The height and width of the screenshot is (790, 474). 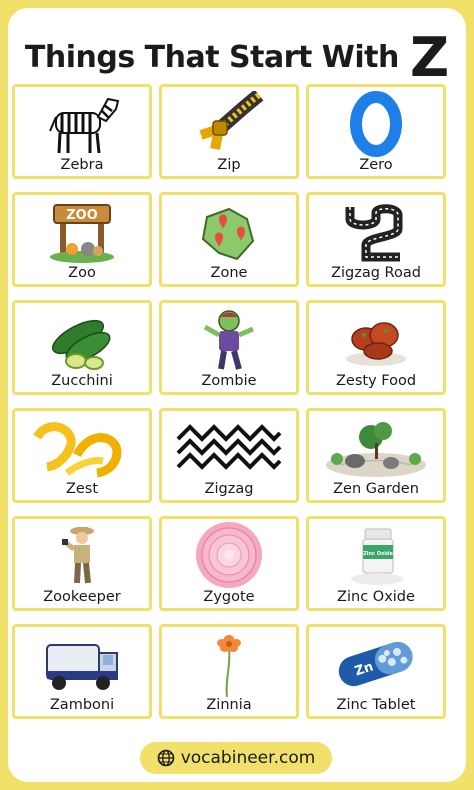 What do you see at coordinates (229, 705) in the screenshot?
I see `vocab-label: Zinnia` at bounding box center [229, 705].